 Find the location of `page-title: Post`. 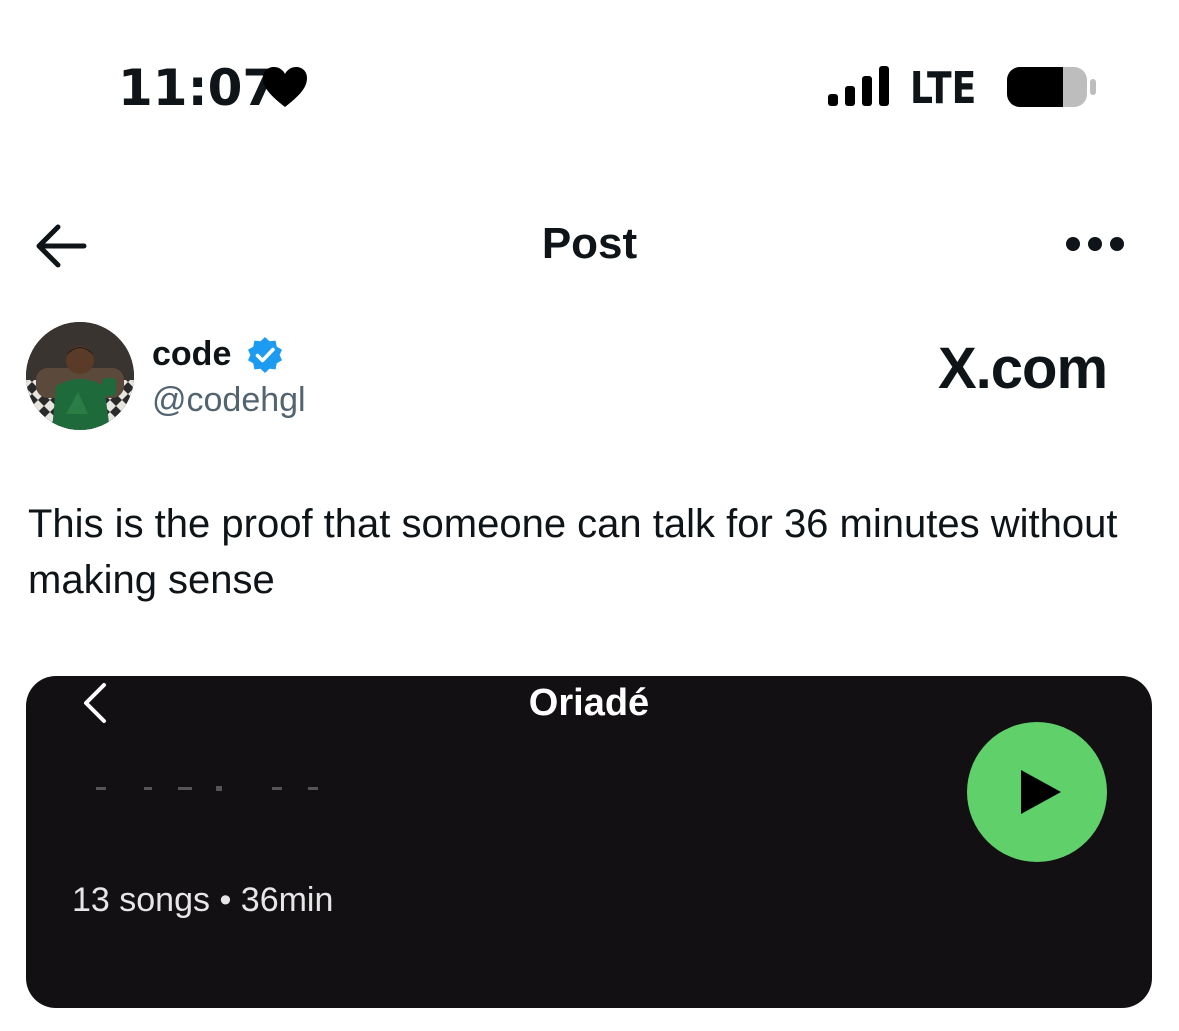

page-title: Post is located at coordinates (589, 243).